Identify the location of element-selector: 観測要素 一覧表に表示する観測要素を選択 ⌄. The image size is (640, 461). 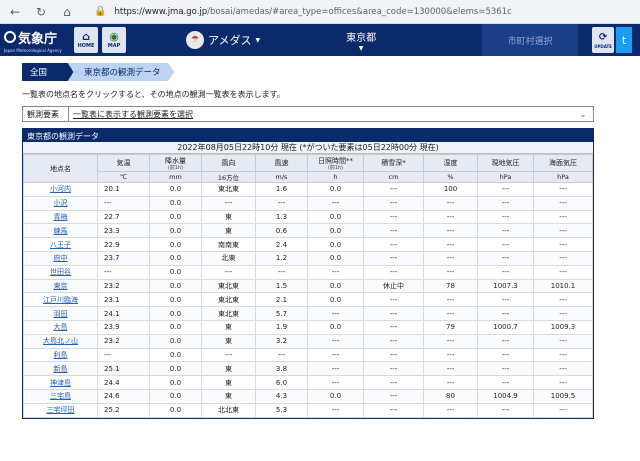
(308, 114).